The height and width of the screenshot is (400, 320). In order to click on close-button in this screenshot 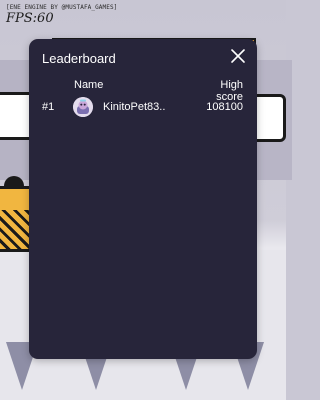, I will do `click(238, 56)`.